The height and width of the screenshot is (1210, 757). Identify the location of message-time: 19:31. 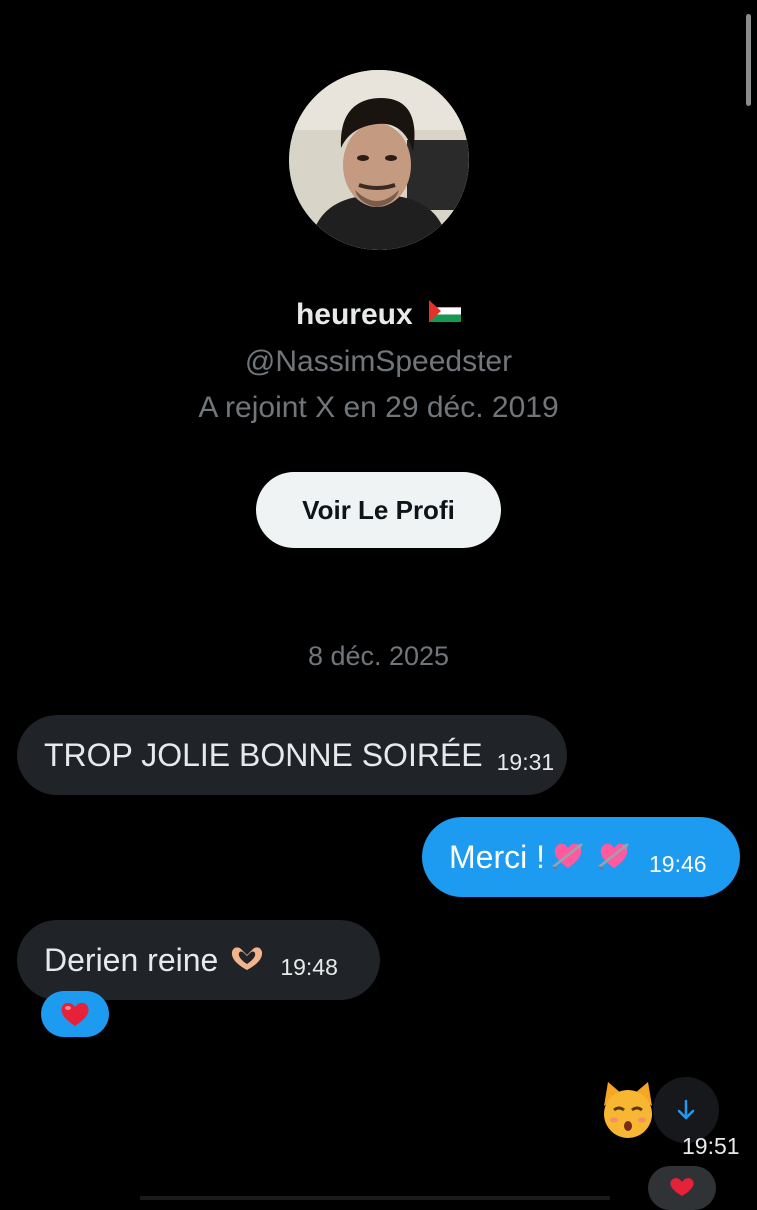
(525, 761).